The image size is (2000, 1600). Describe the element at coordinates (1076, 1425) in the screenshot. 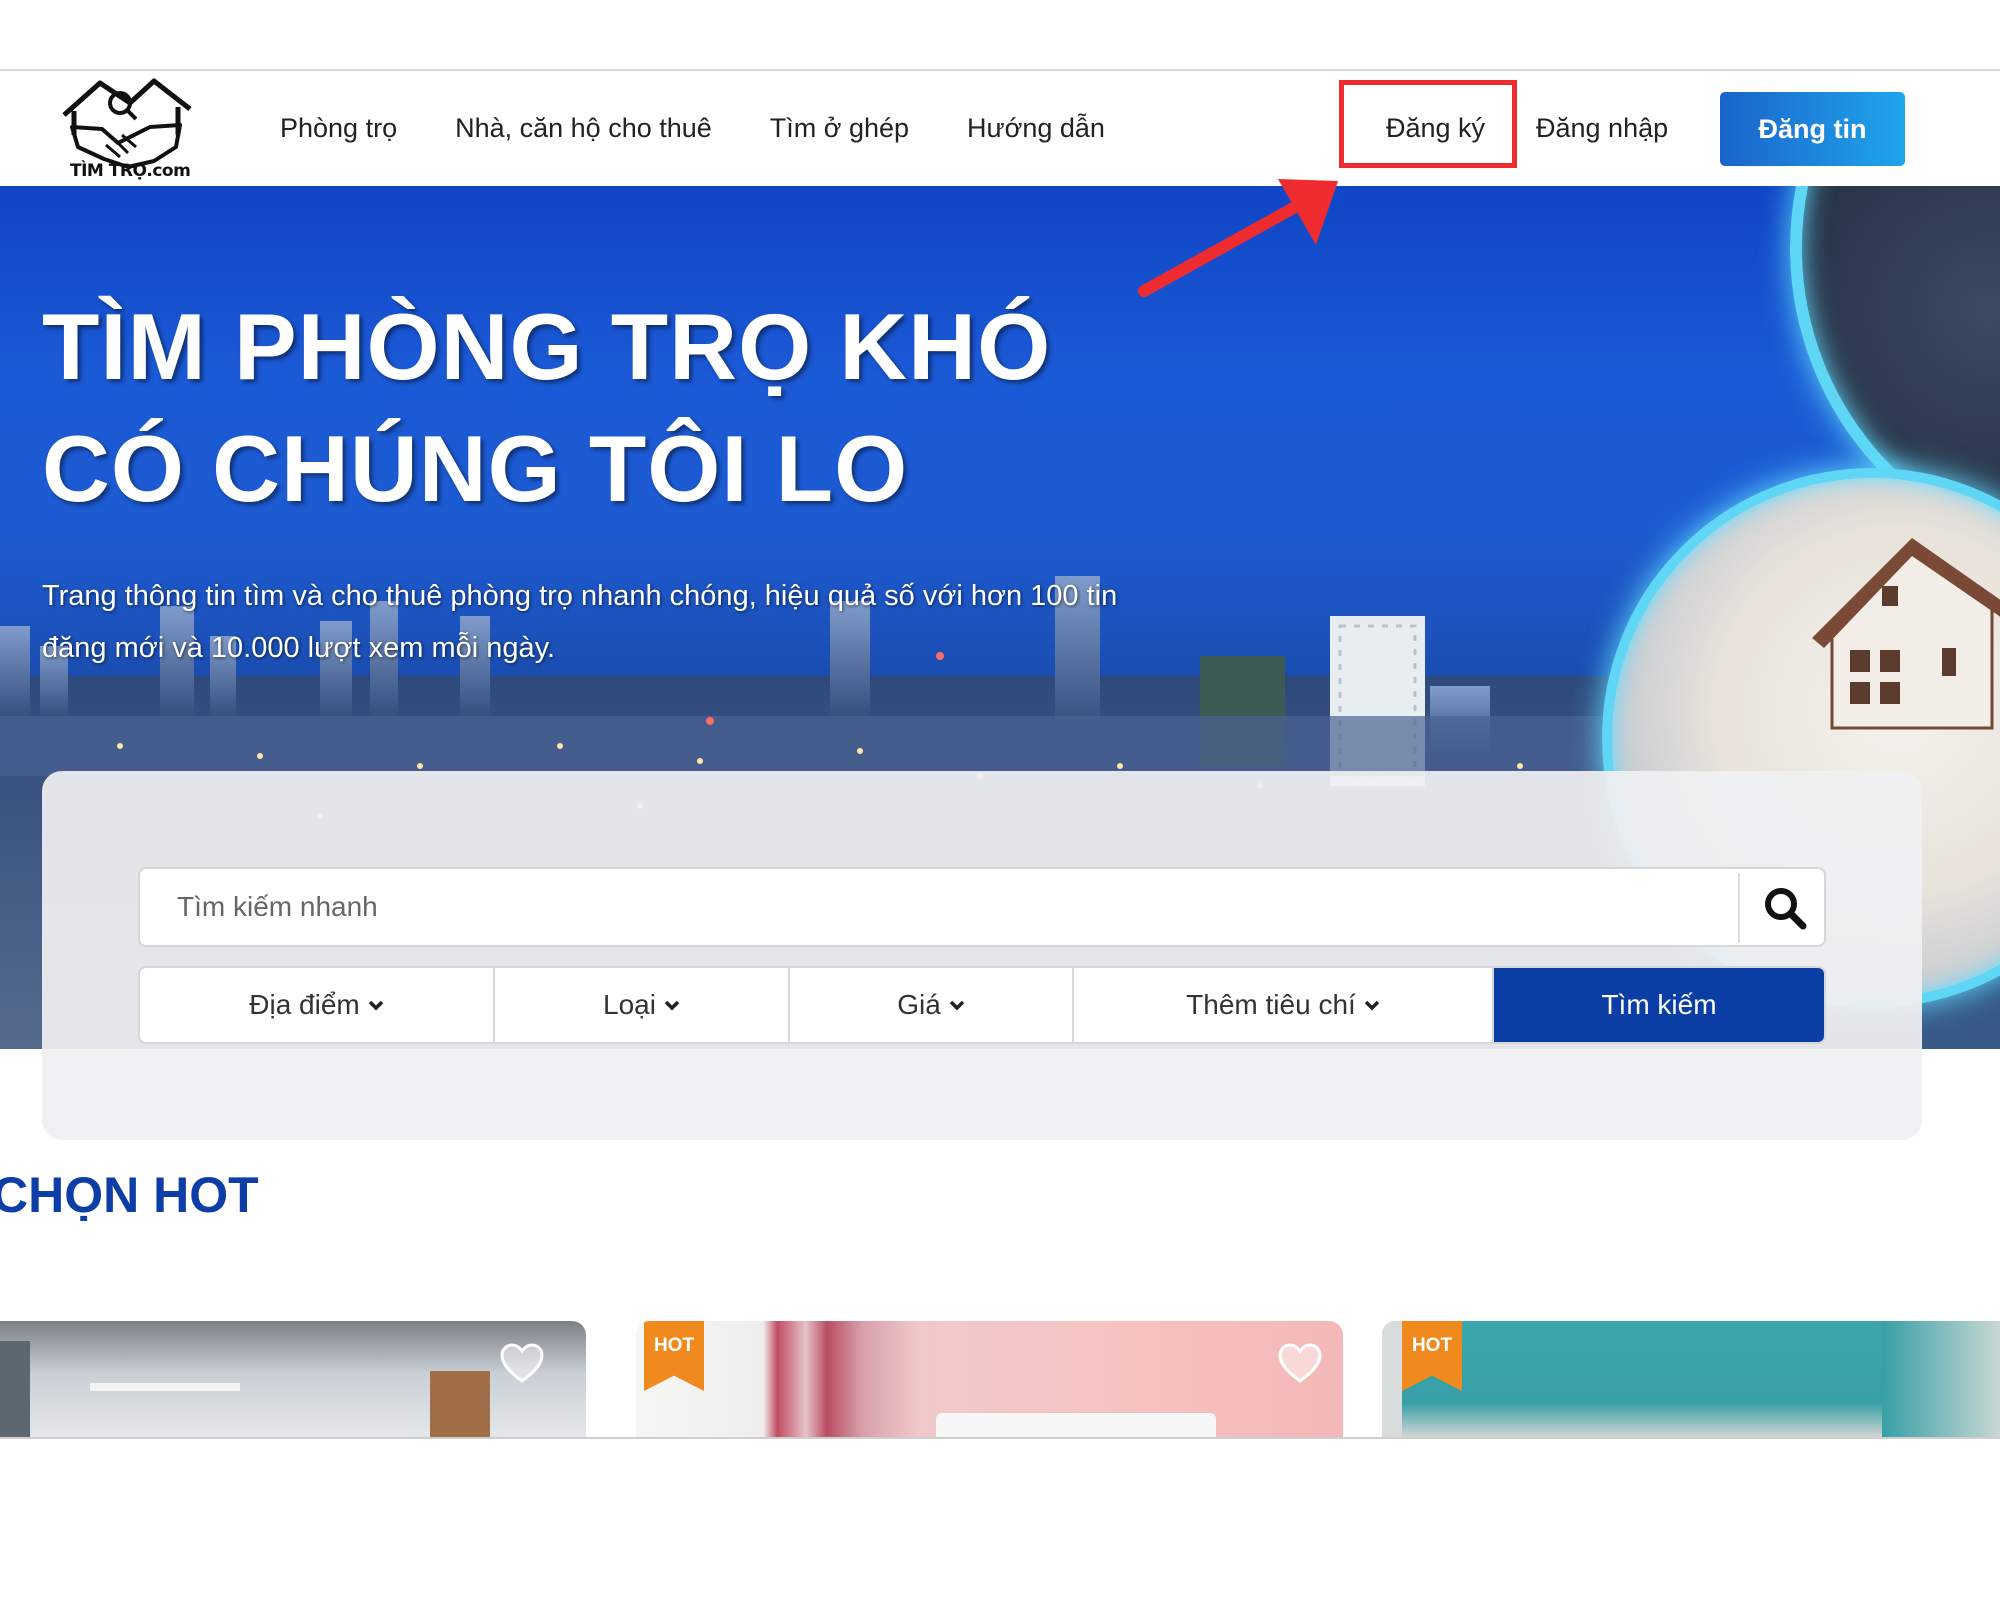

I see `bed-frame` at that location.